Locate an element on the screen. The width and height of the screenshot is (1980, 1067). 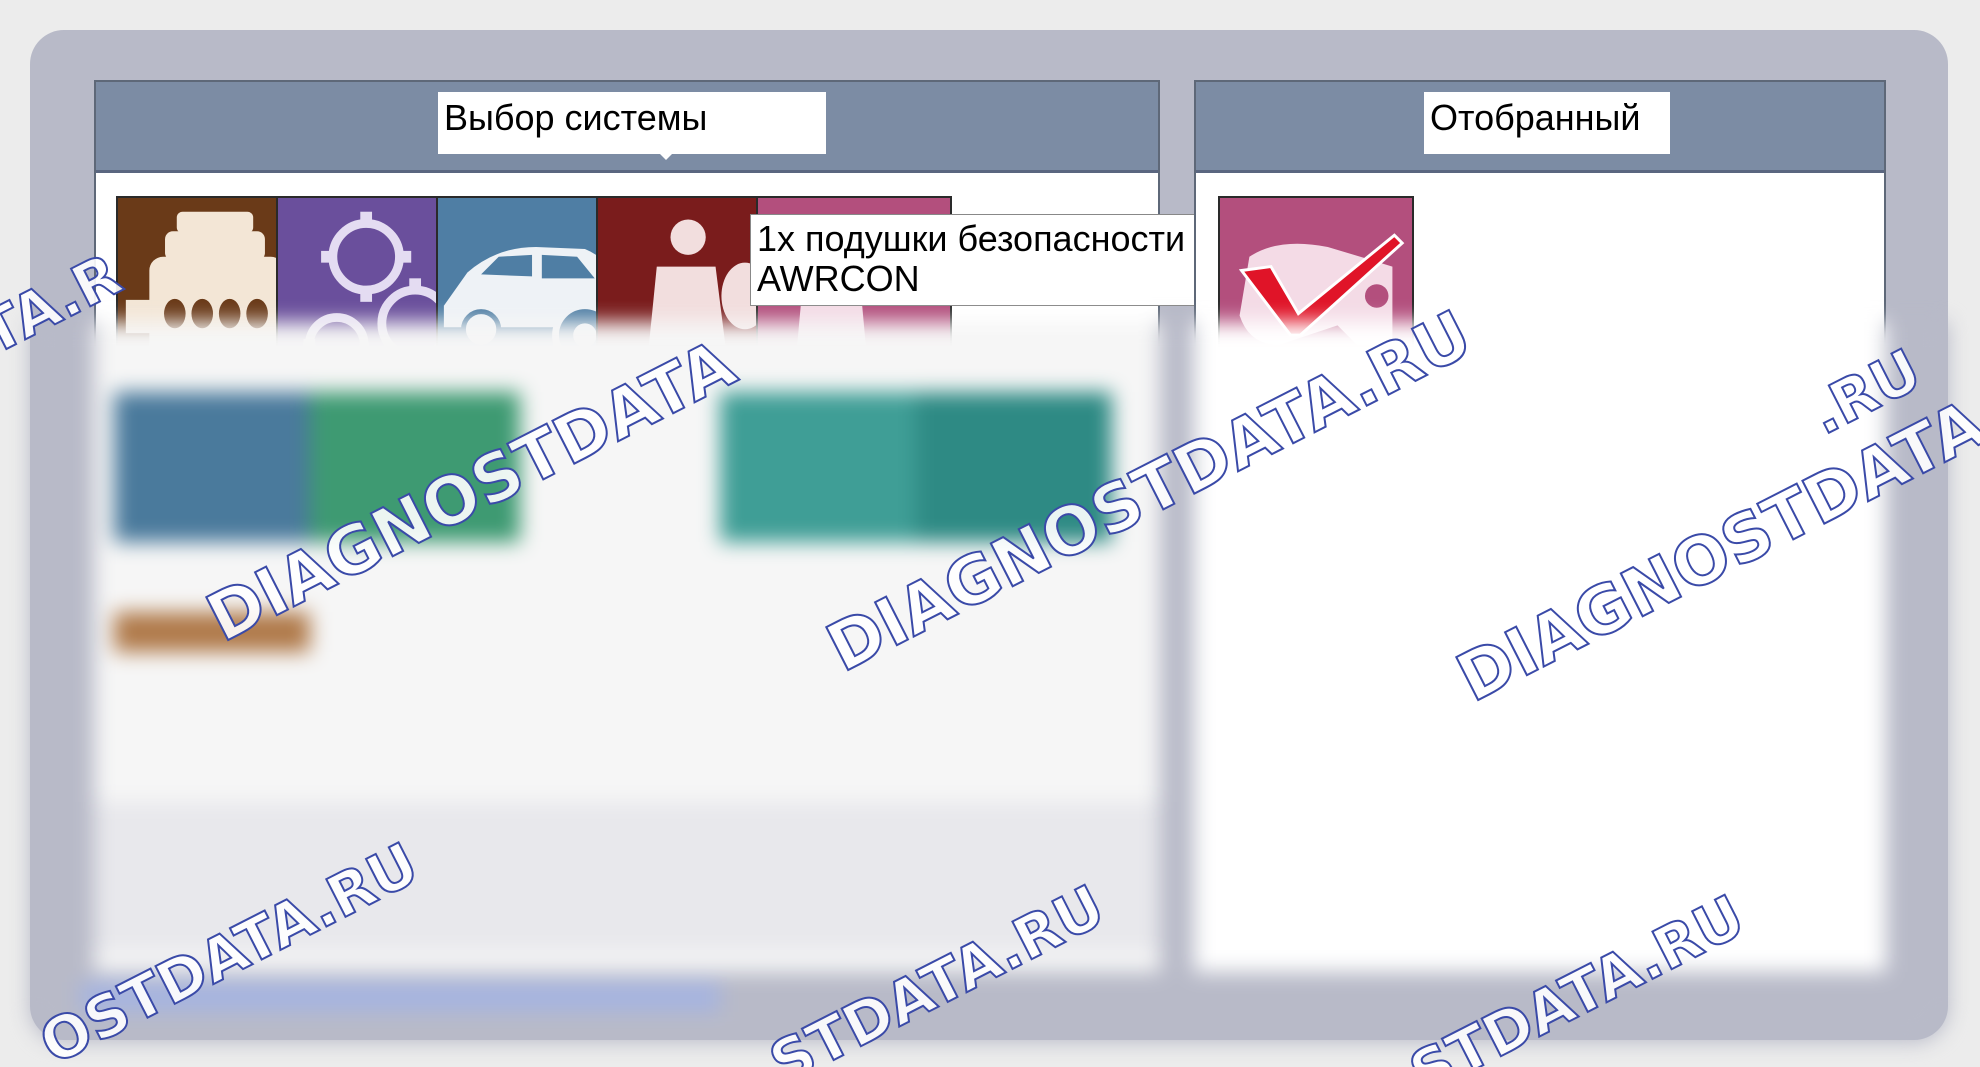
title-pointer is located at coordinates (666, 155).